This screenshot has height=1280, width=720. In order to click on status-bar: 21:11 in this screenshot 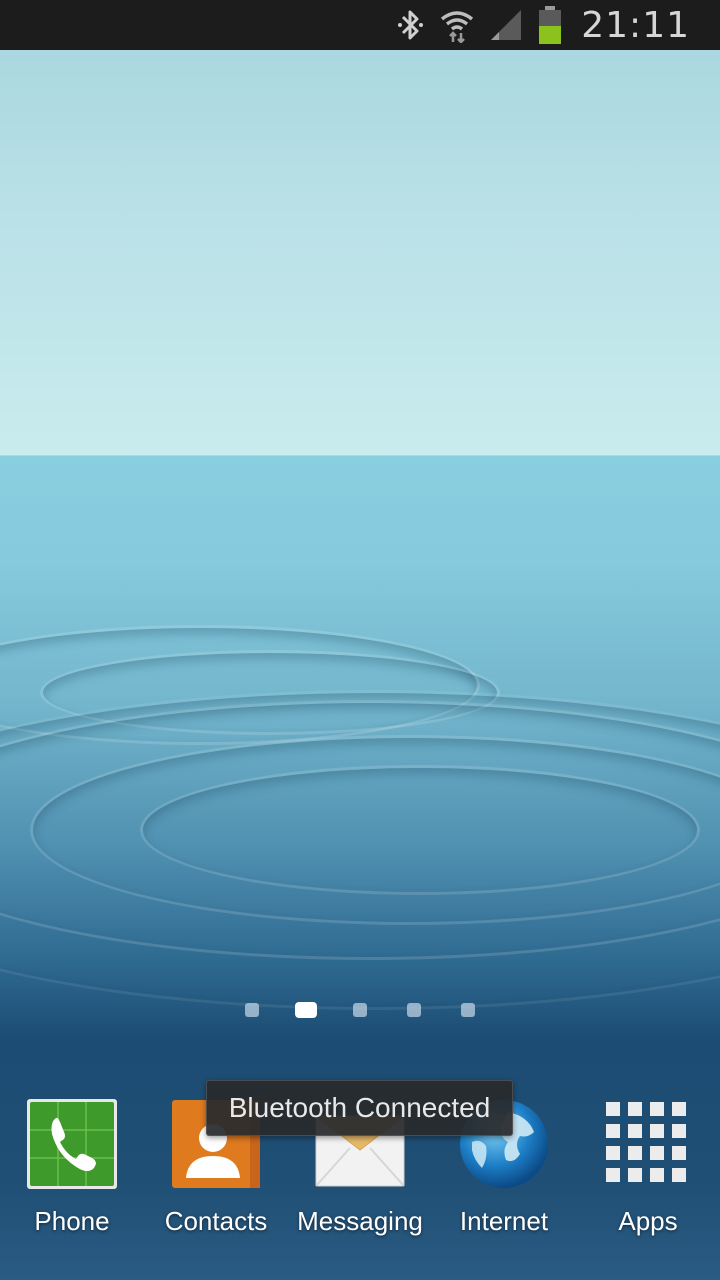, I will do `click(360, 25)`.